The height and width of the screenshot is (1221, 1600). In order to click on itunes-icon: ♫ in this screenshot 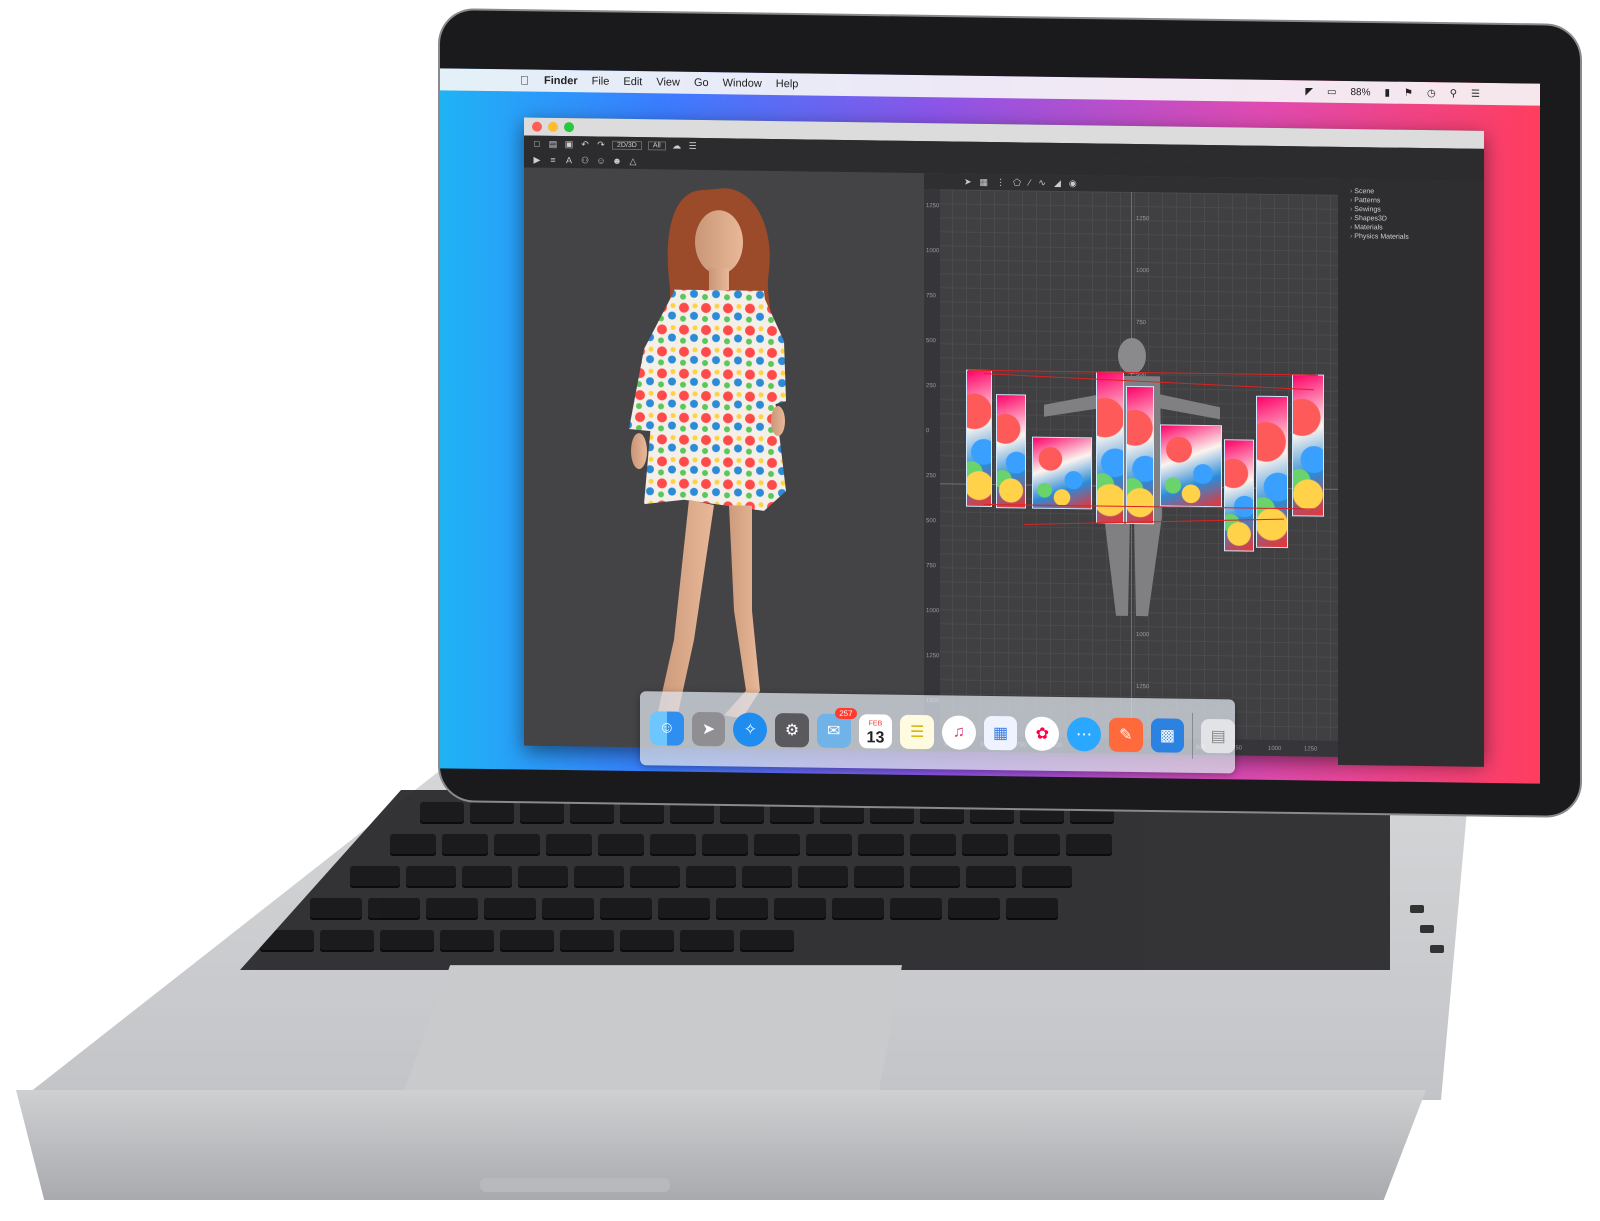, I will do `click(959, 732)`.